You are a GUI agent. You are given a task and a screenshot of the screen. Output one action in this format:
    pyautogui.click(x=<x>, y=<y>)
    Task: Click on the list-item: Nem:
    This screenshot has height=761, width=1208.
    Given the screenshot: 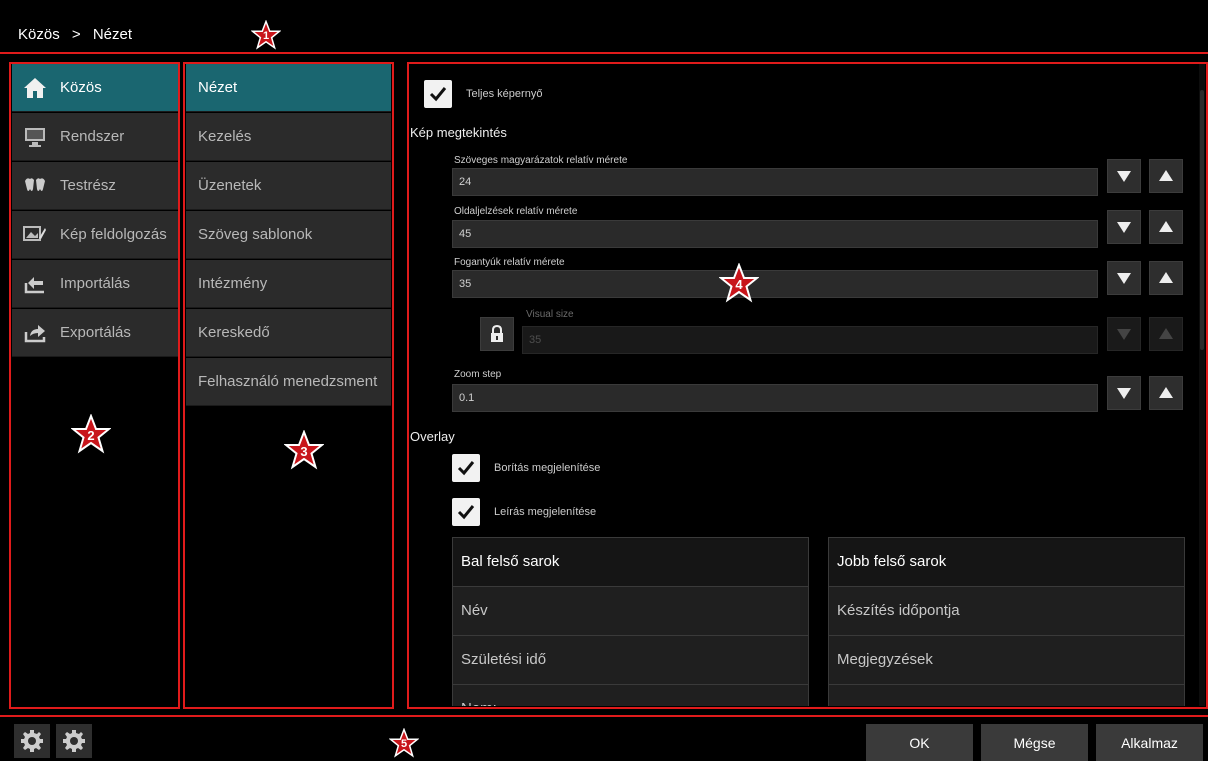 What is the action you would take?
    pyautogui.click(x=630, y=695)
    